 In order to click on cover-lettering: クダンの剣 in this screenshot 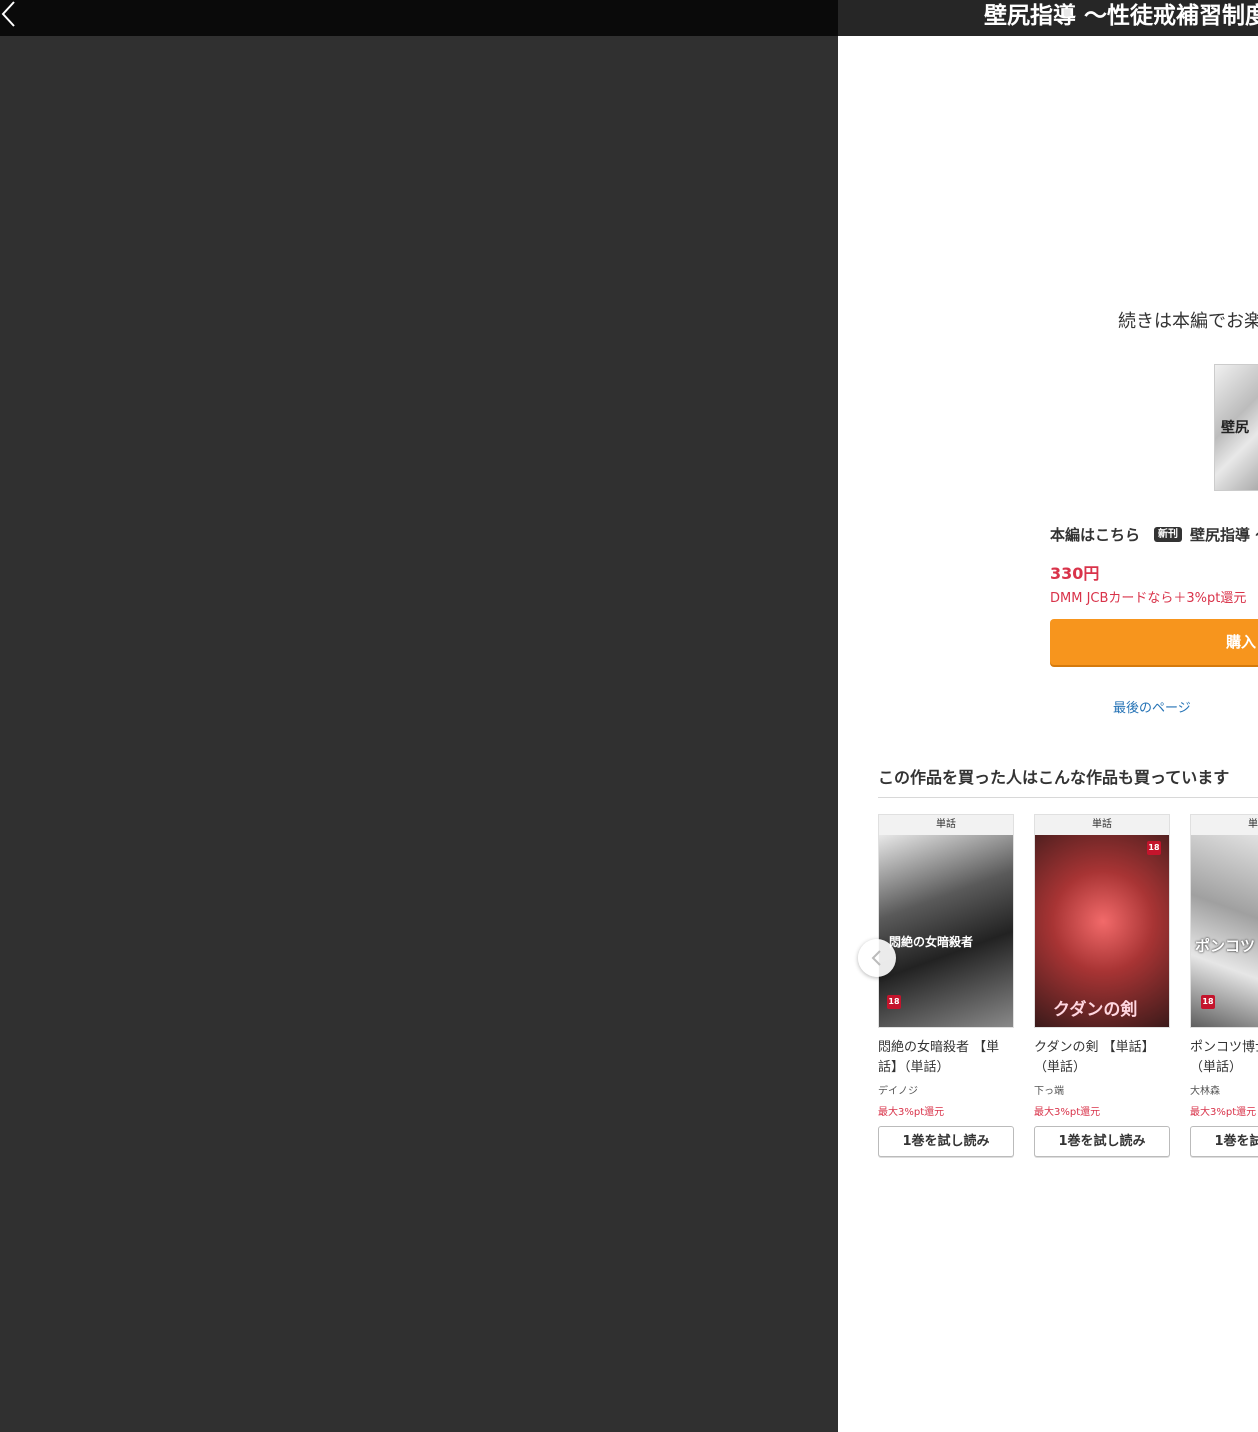, I will do `click(1095, 1010)`.